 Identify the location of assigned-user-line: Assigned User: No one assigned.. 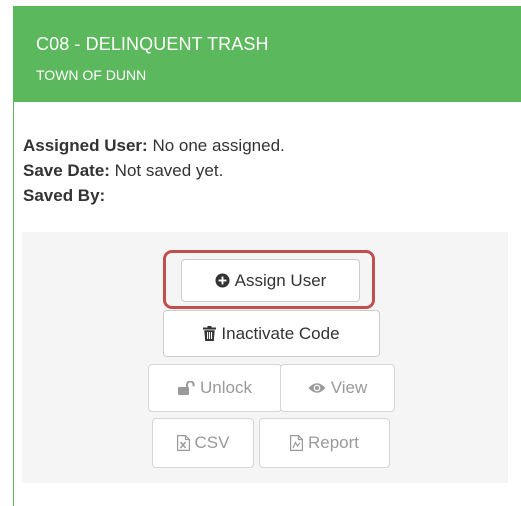
(154, 146).